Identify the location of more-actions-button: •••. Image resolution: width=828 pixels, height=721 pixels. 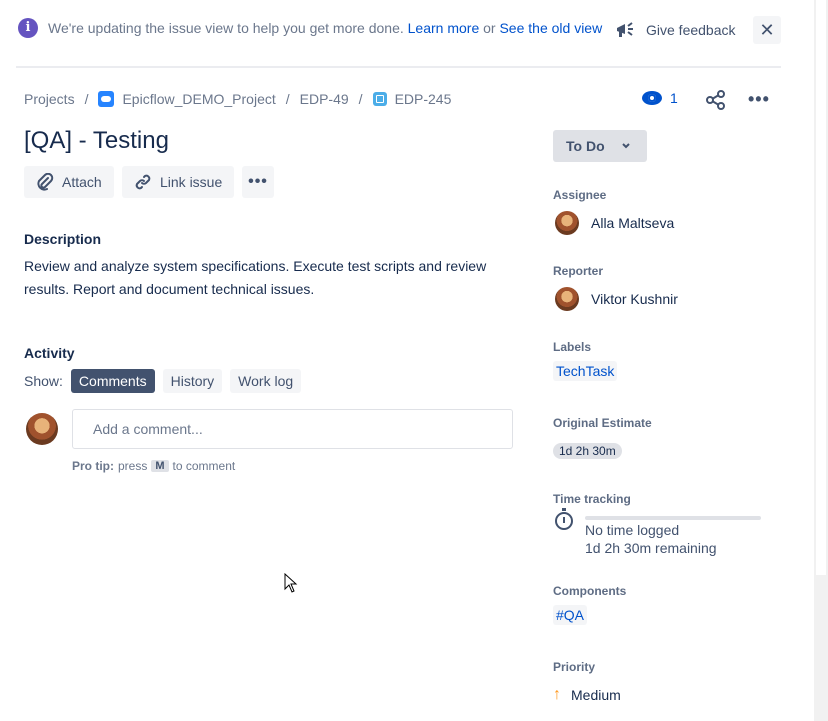
(258, 182).